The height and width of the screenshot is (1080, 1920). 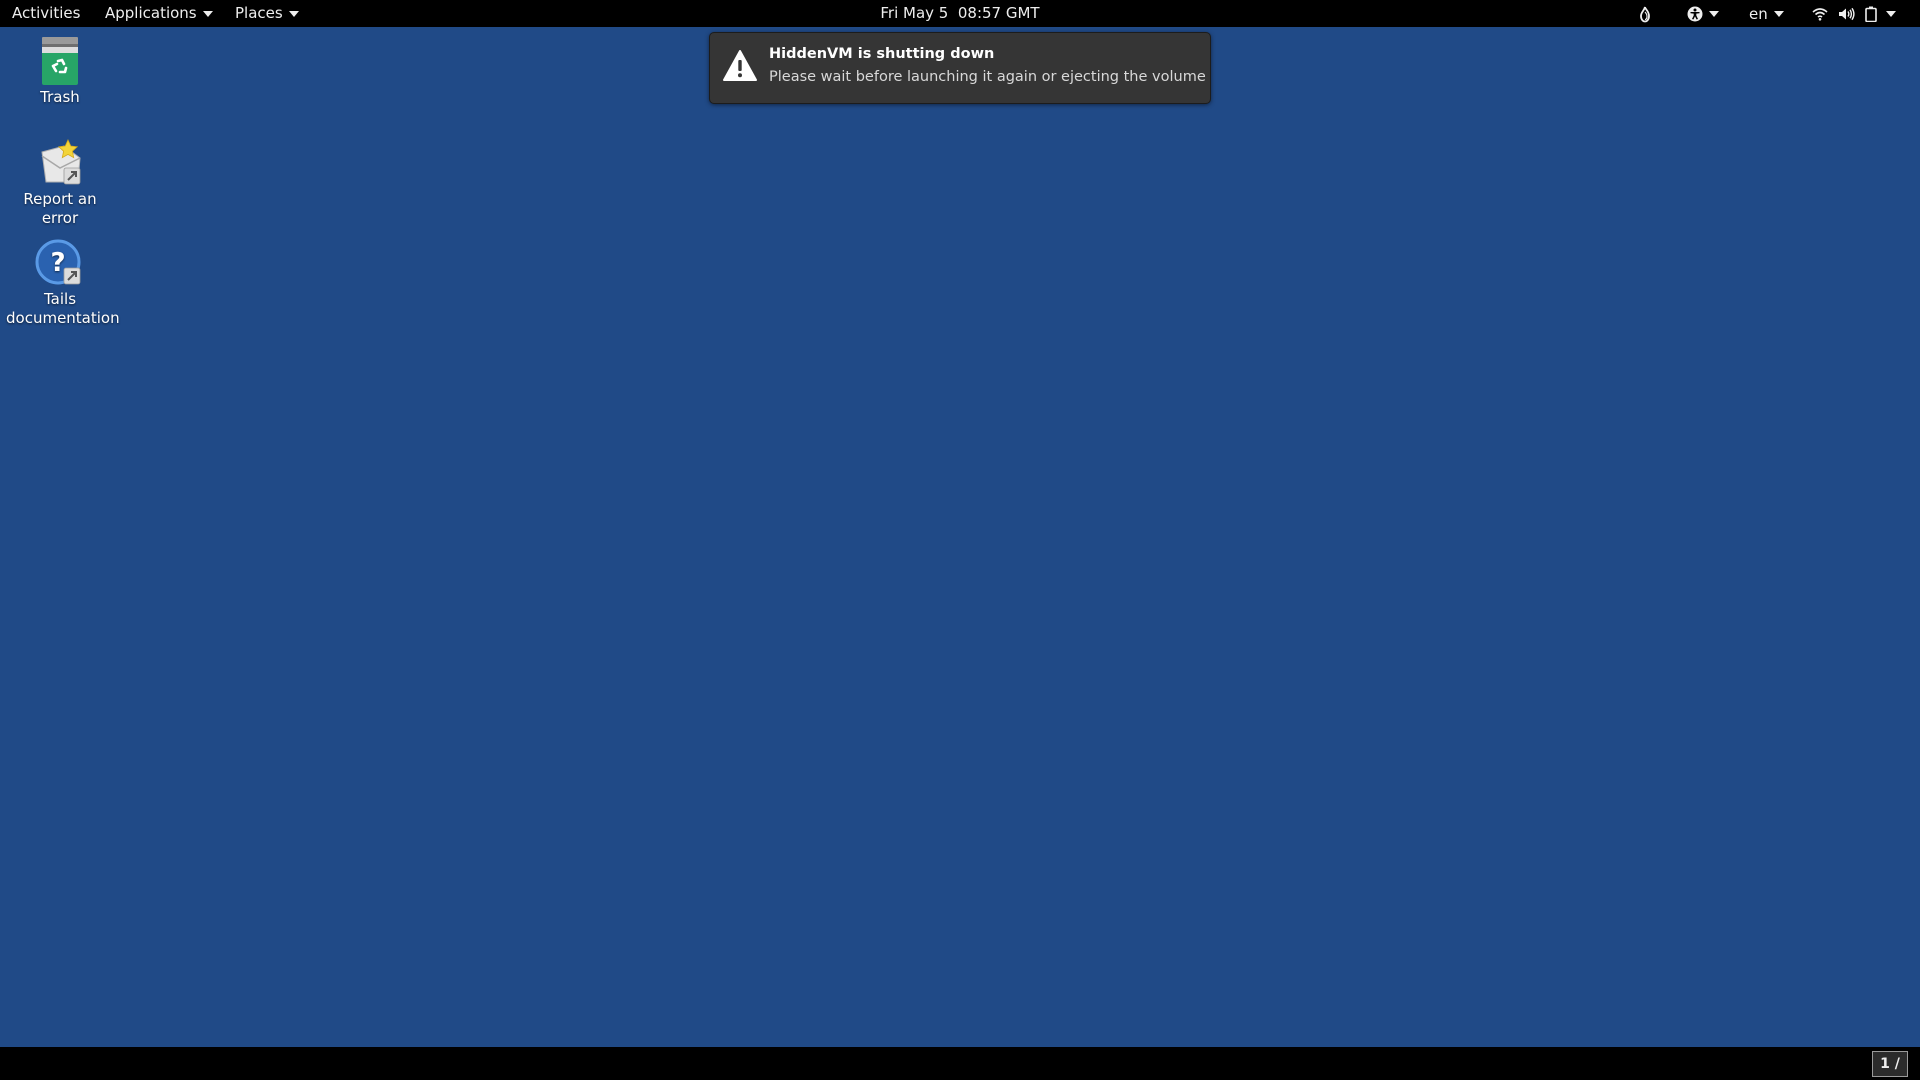 What do you see at coordinates (60, 97) in the screenshot?
I see `desktop-icon-label: Trash` at bounding box center [60, 97].